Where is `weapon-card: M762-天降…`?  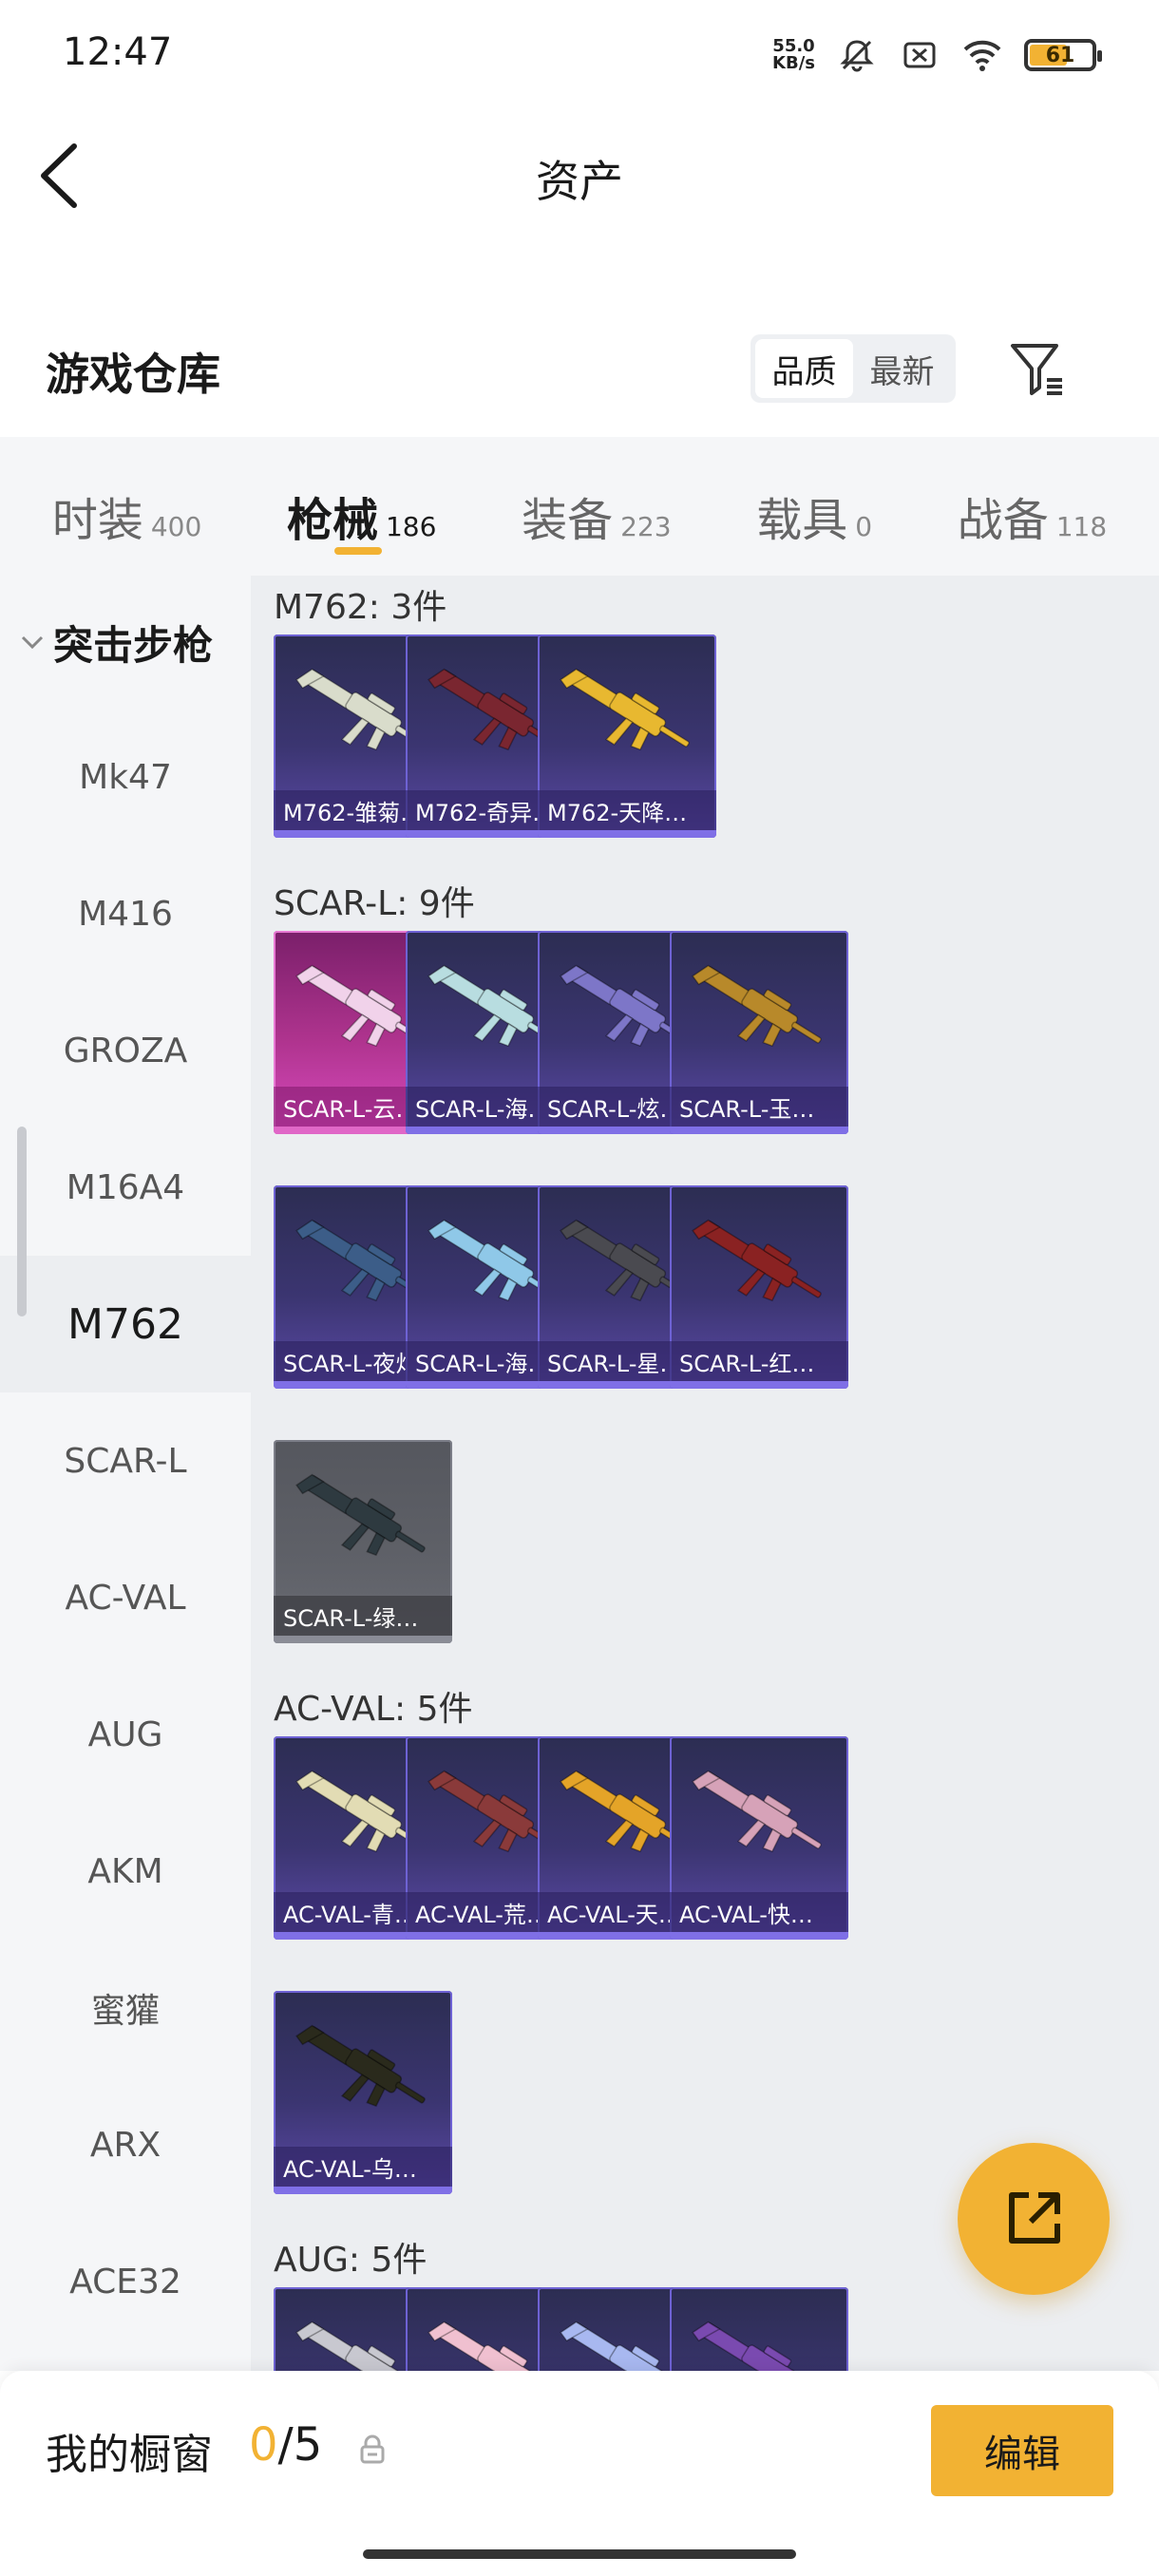
weapon-card: M762-天降… is located at coordinates (627, 736).